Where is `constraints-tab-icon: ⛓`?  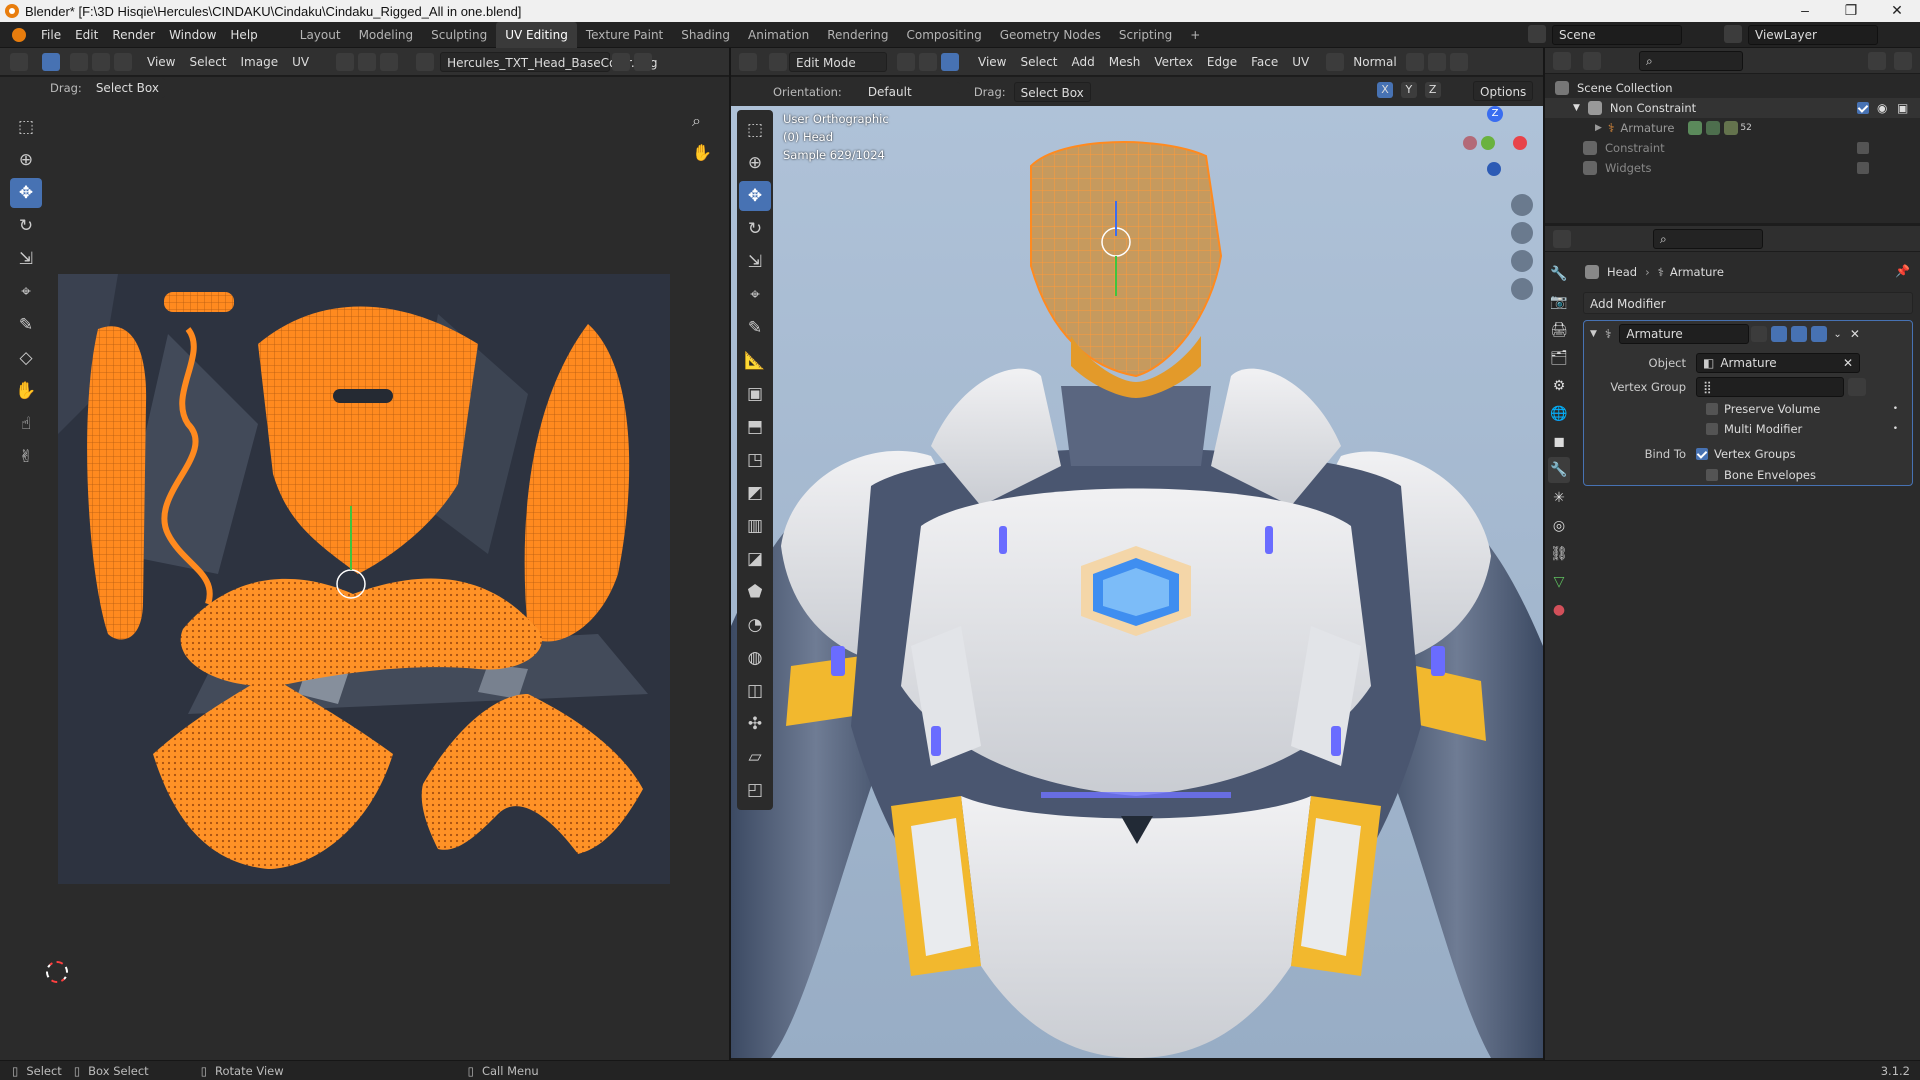
constraints-tab-icon: ⛓ is located at coordinates (1559, 554).